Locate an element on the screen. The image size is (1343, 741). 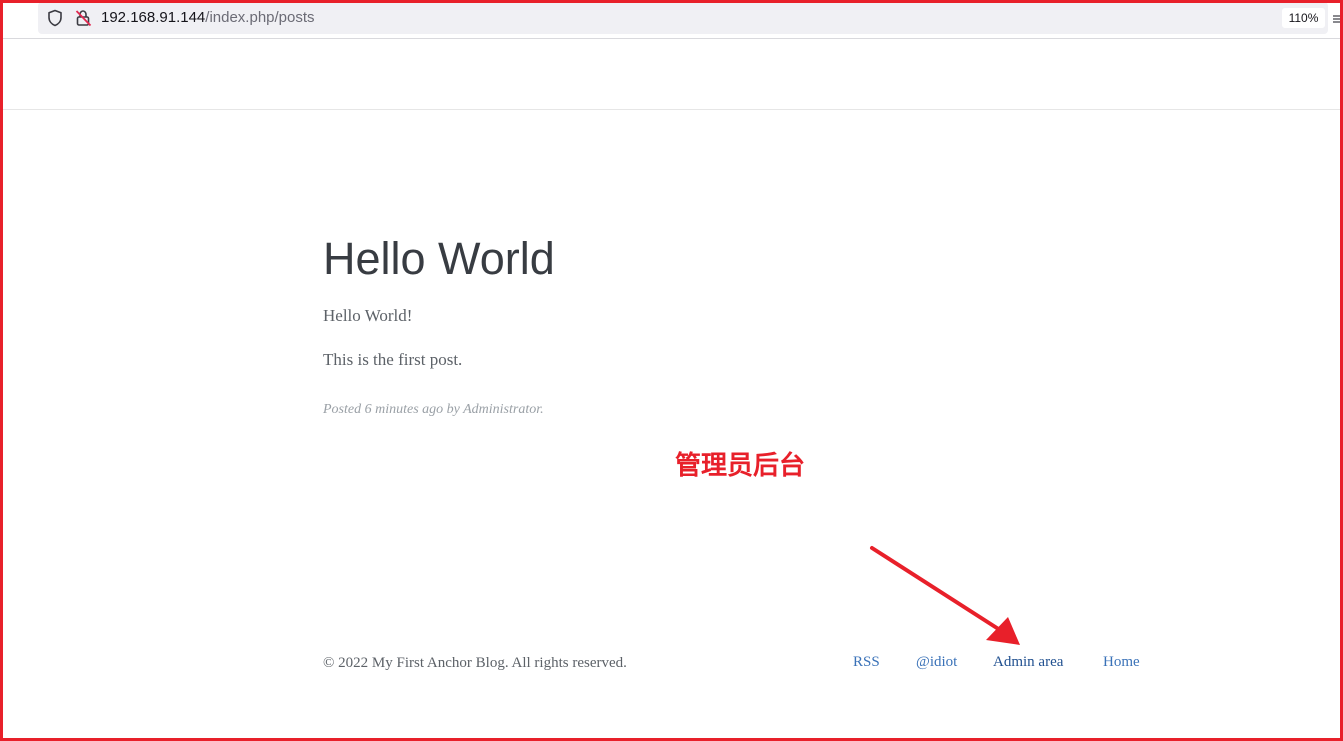
shield-icon is located at coordinates (55, 18).